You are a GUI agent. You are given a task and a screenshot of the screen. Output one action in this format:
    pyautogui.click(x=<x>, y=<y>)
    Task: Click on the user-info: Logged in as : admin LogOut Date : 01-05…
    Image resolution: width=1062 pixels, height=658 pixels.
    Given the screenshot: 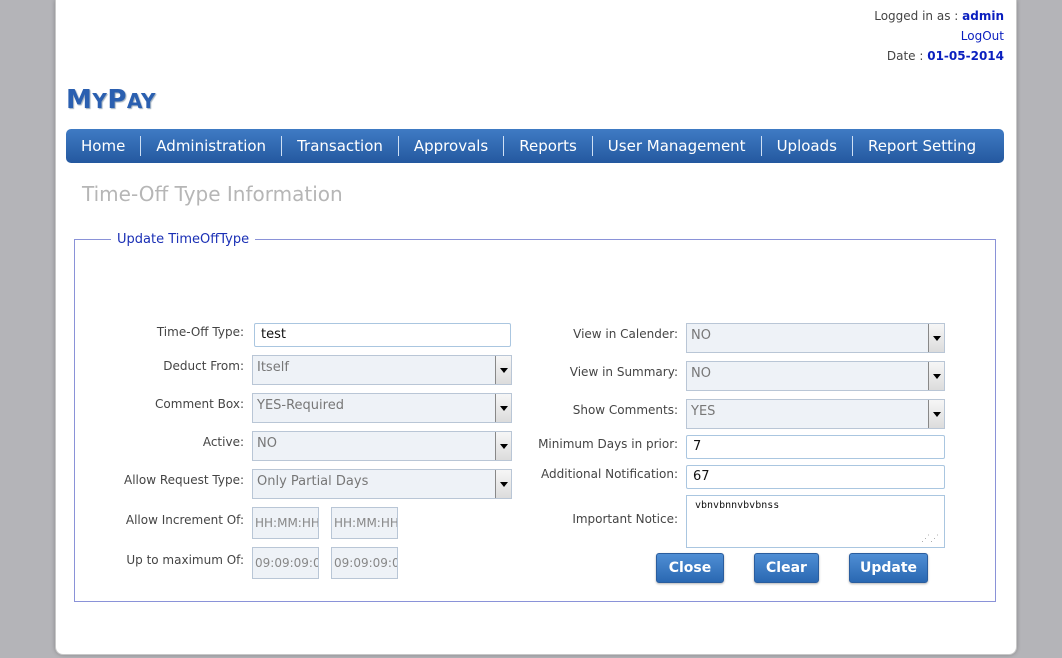 What is the action you would take?
    pyautogui.click(x=939, y=36)
    